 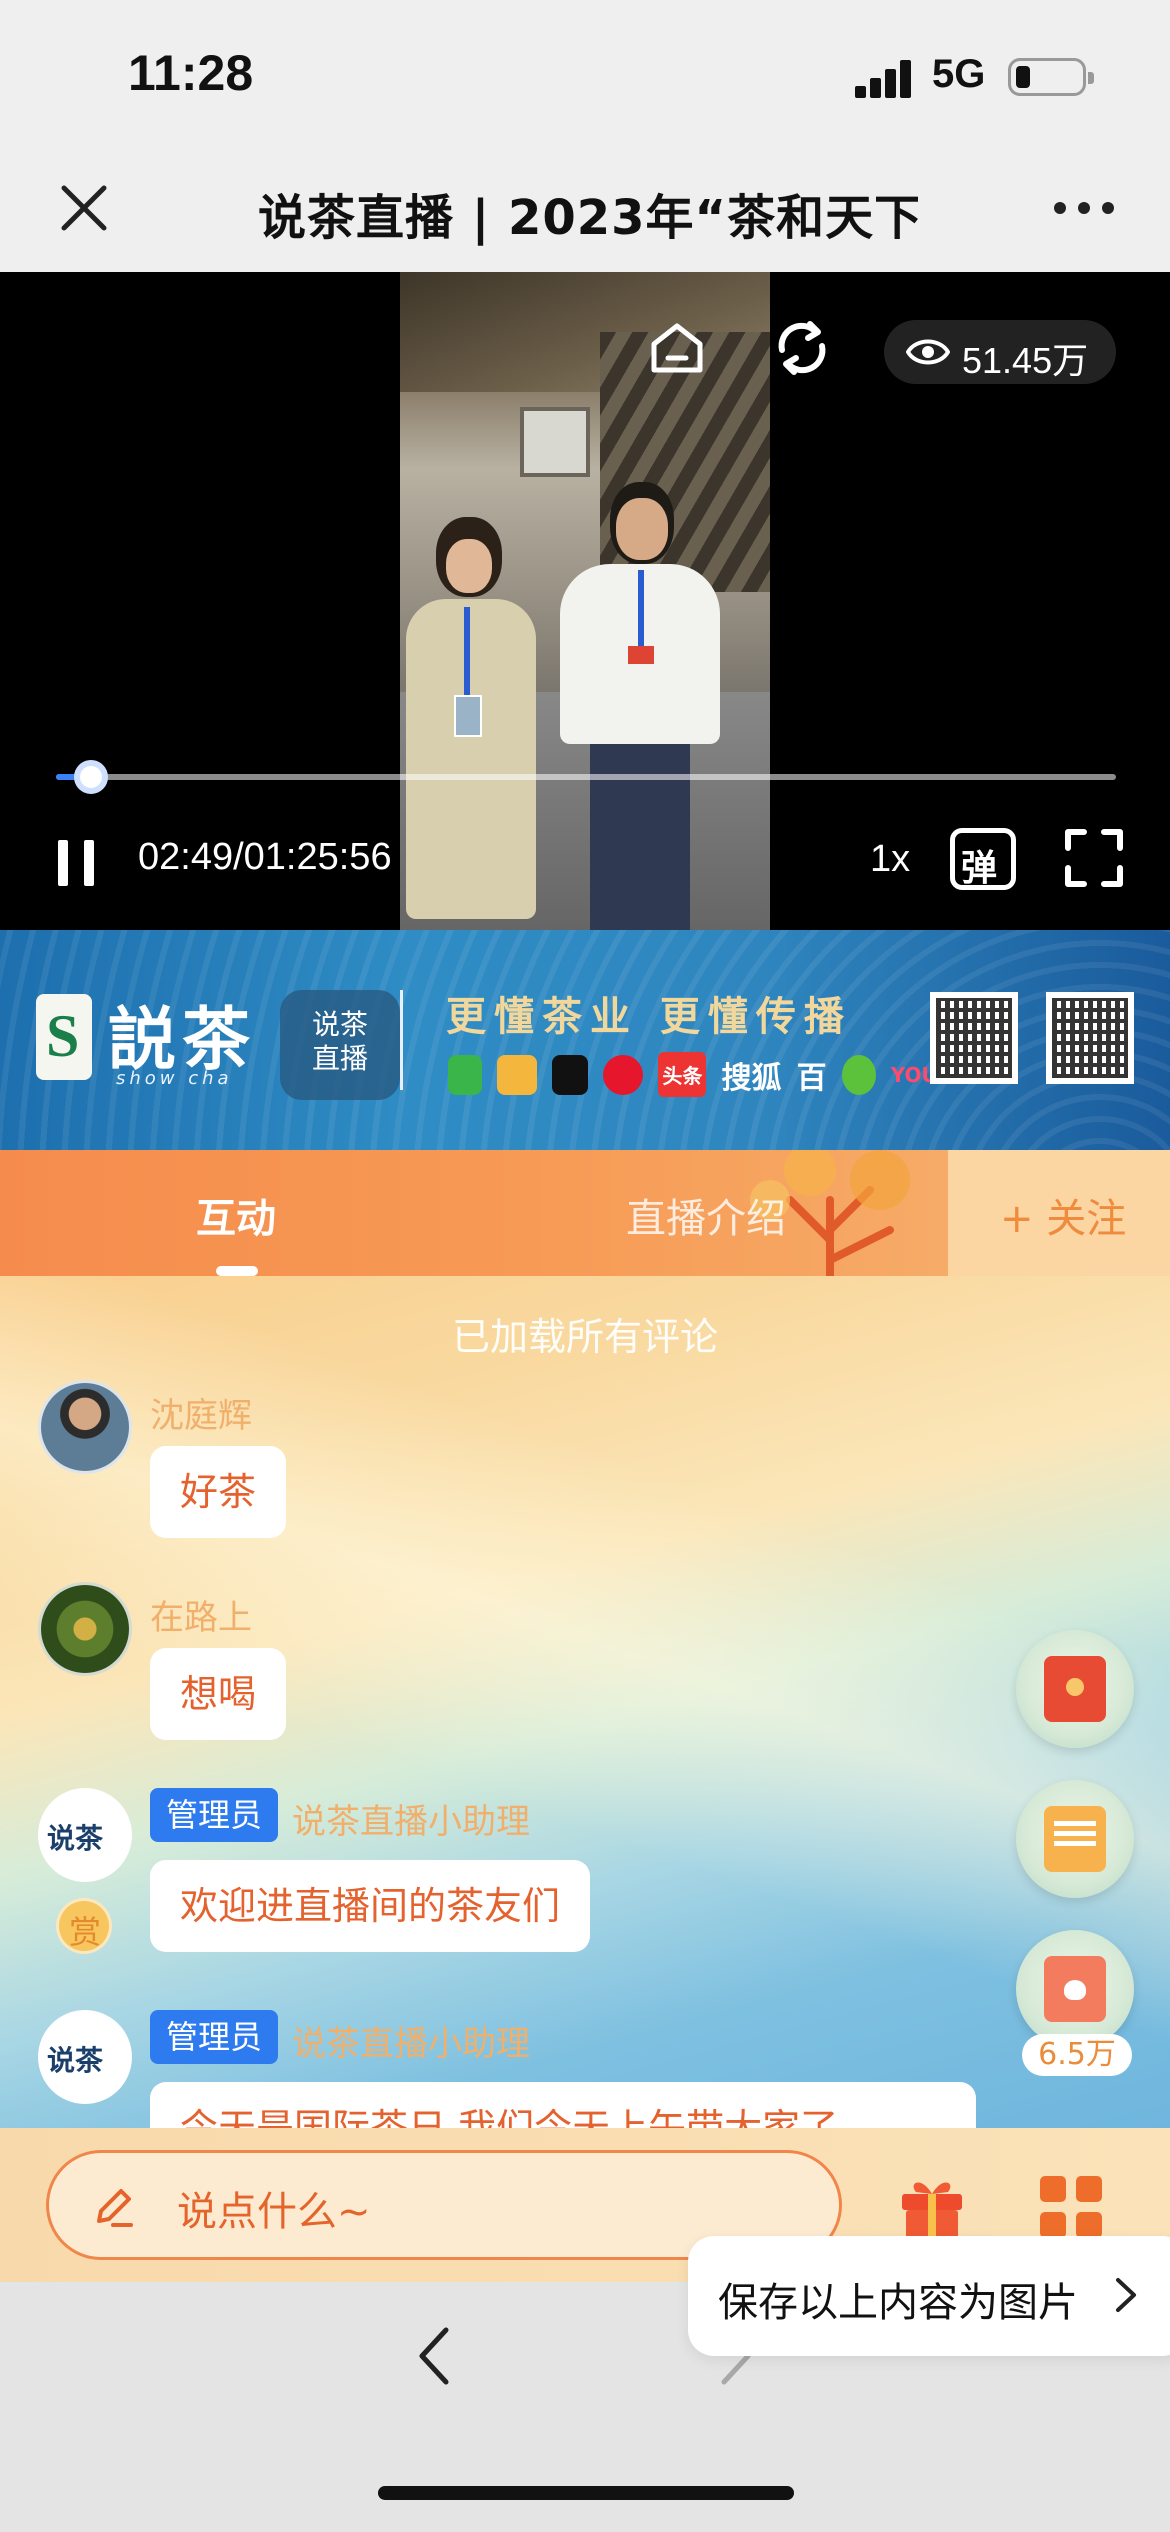 I want to click on view-count-badge: 51.45万, so click(x=1000, y=352).